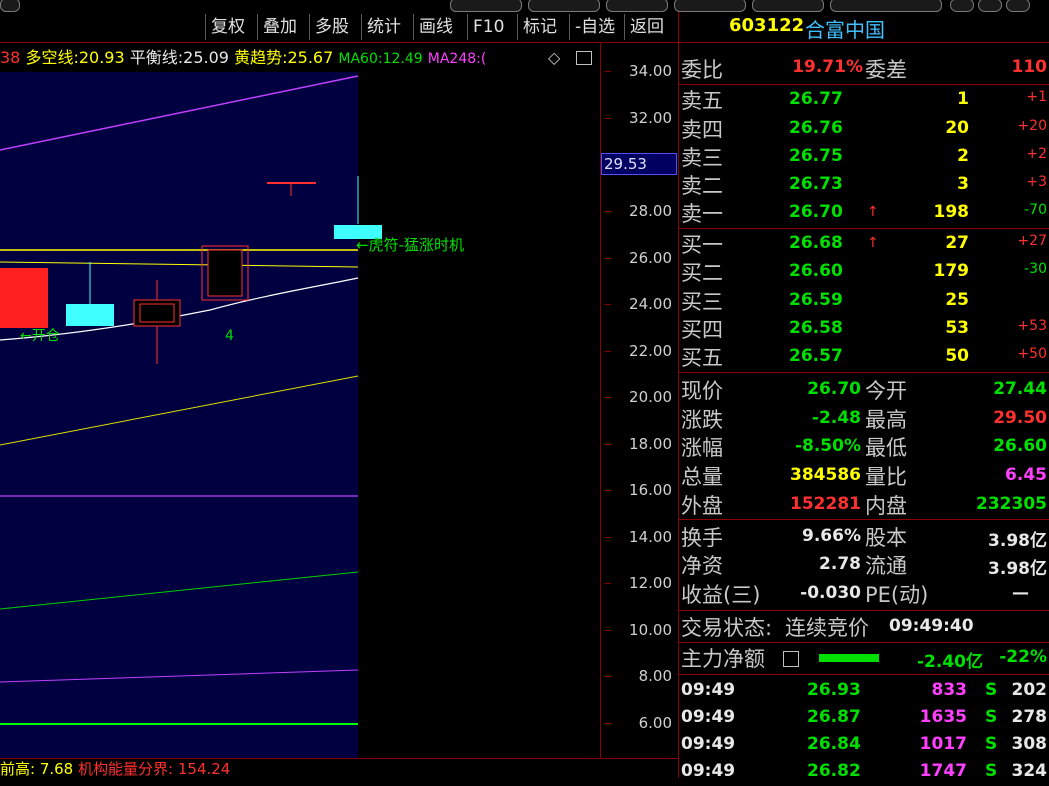 The image size is (1049, 786). What do you see at coordinates (864, 538) in the screenshot?
I see `info-row: 换手 9.66% 股本 3.98亿` at bounding box center [864, 538].